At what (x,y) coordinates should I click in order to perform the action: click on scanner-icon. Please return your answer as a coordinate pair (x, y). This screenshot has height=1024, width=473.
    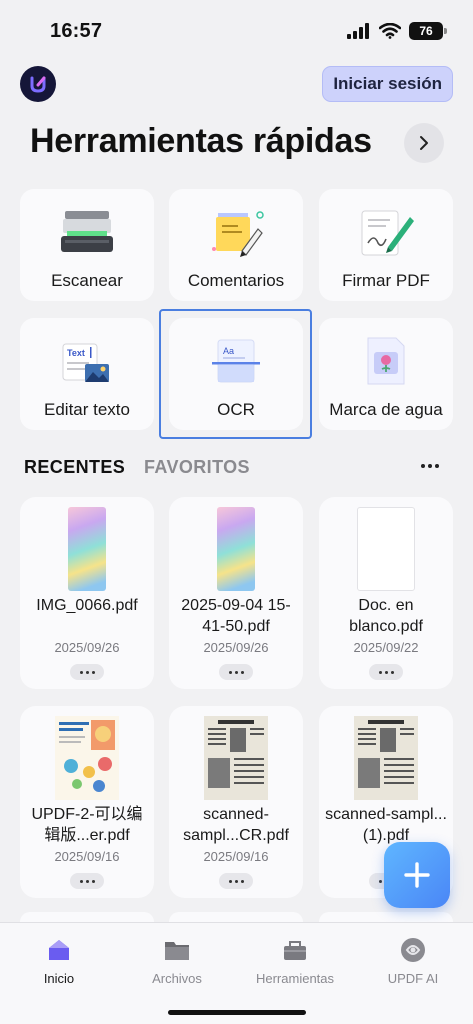
    Looking at the image, I should click on (87, 232).